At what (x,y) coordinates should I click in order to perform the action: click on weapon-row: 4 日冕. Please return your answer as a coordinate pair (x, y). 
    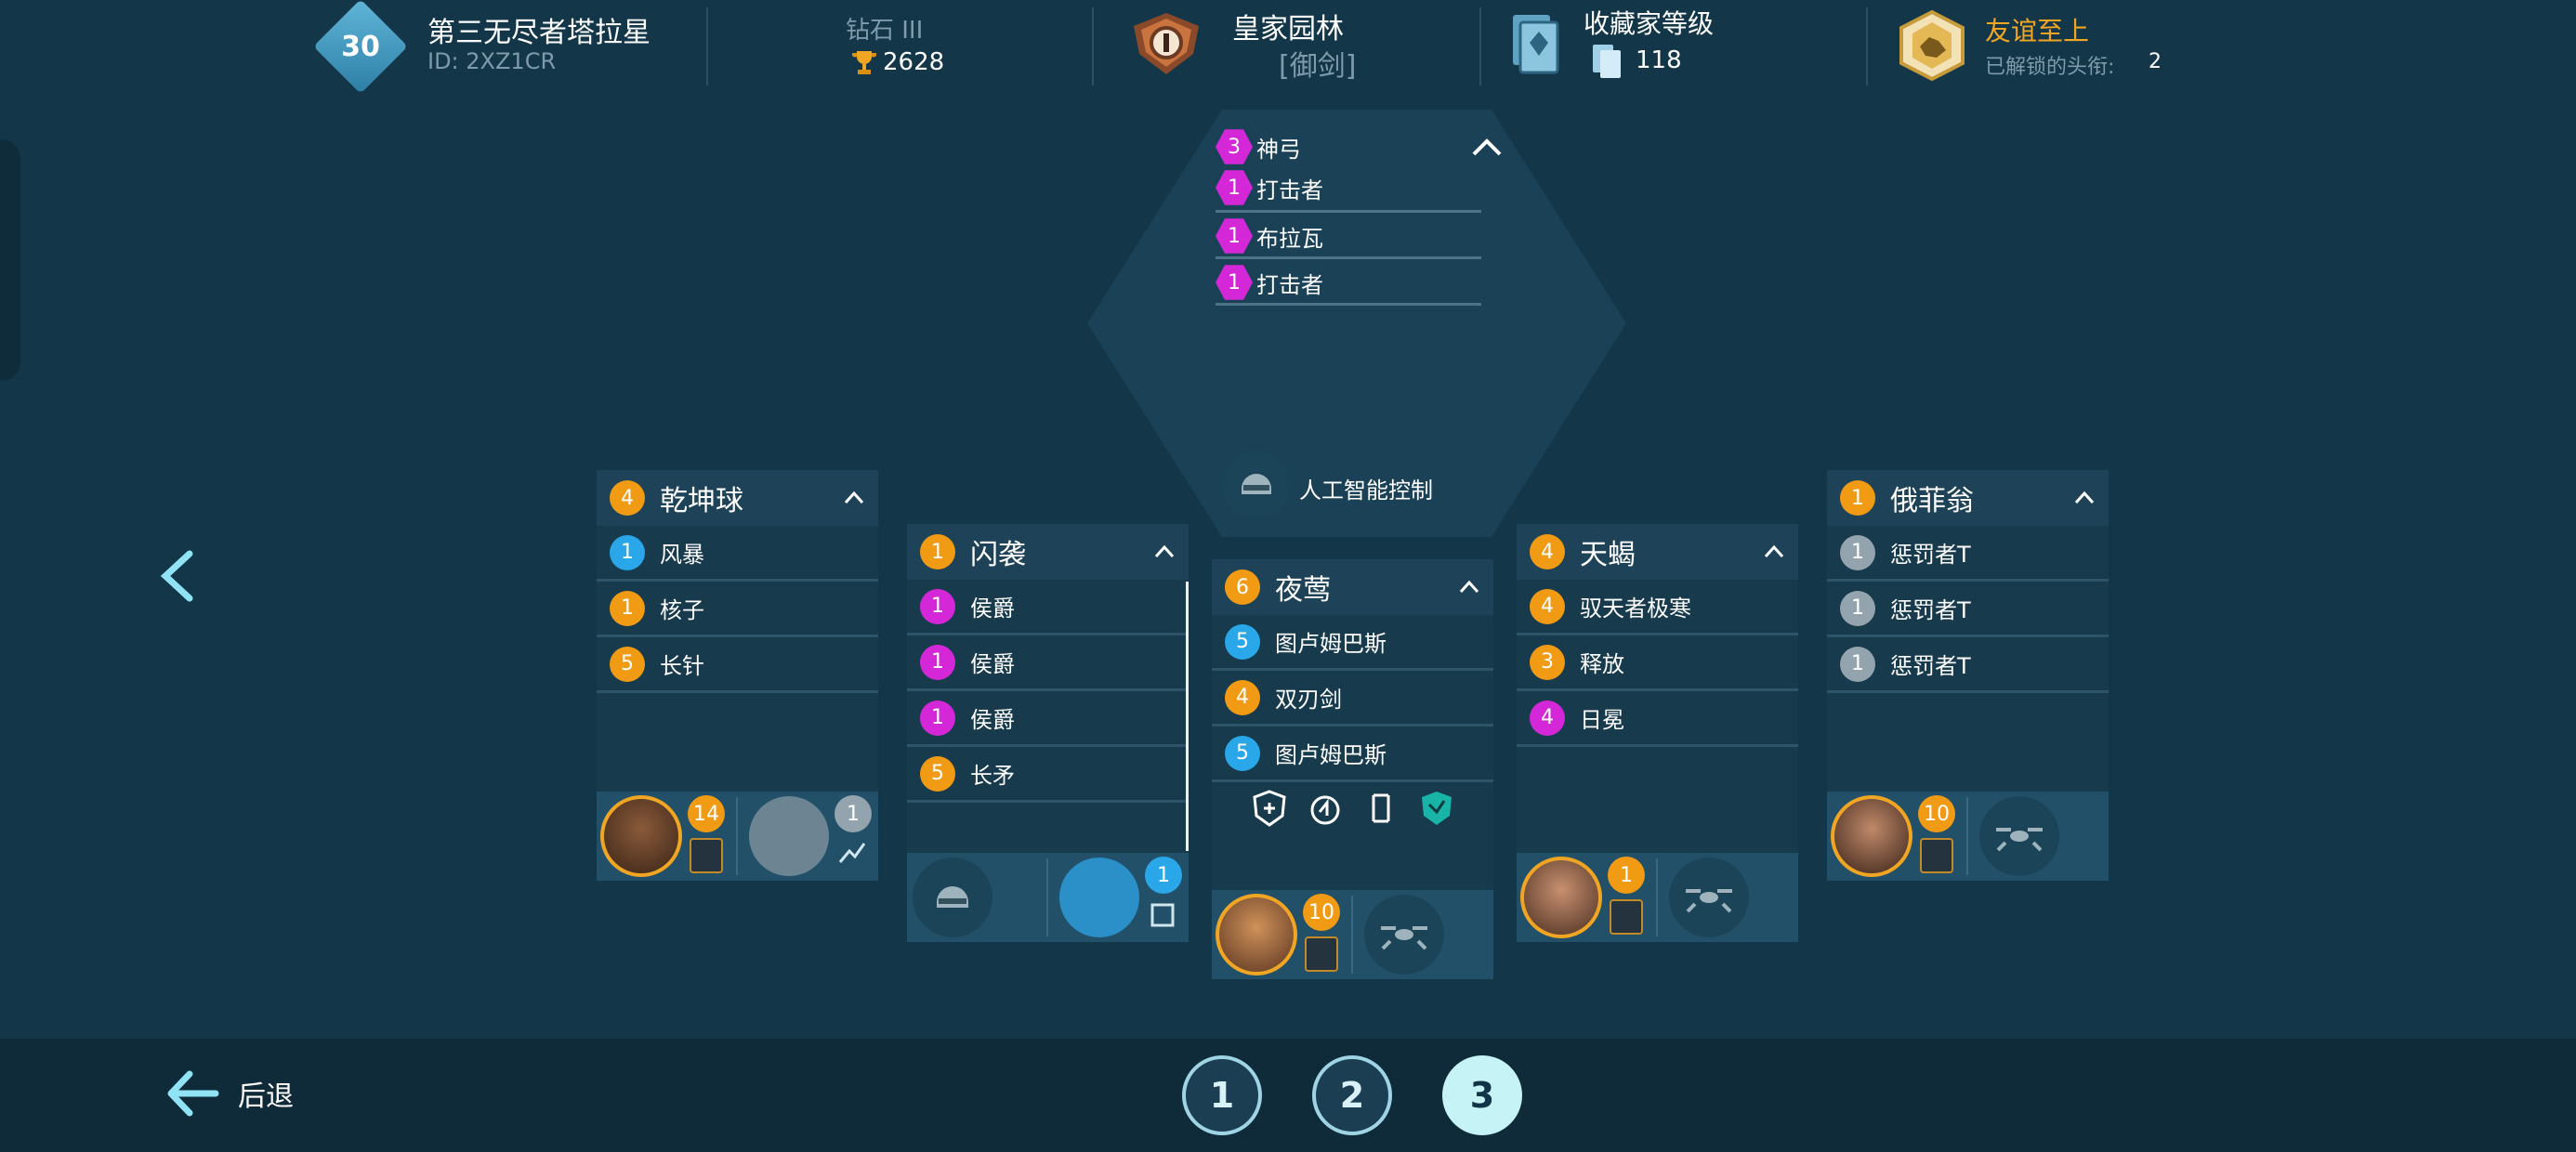
    Looking at the image, I should click on (1657, 719).